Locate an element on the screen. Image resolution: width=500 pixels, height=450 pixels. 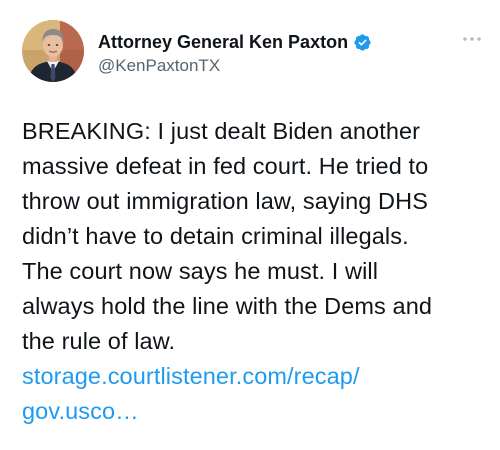
tweet-text-line: The court now says he must. I will is located at coordinates (200, 271).